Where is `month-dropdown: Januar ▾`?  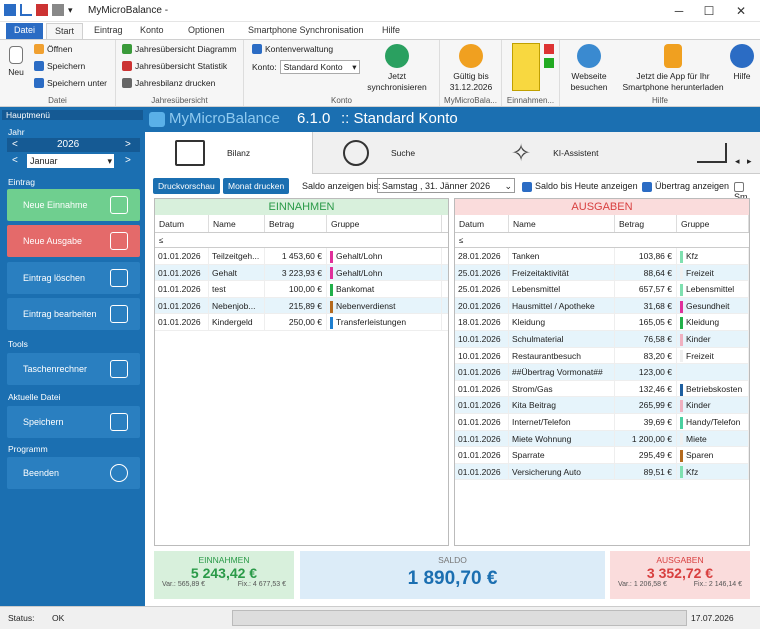
month-dropdown: Januar ▾ is located at coordinates (70, 161).